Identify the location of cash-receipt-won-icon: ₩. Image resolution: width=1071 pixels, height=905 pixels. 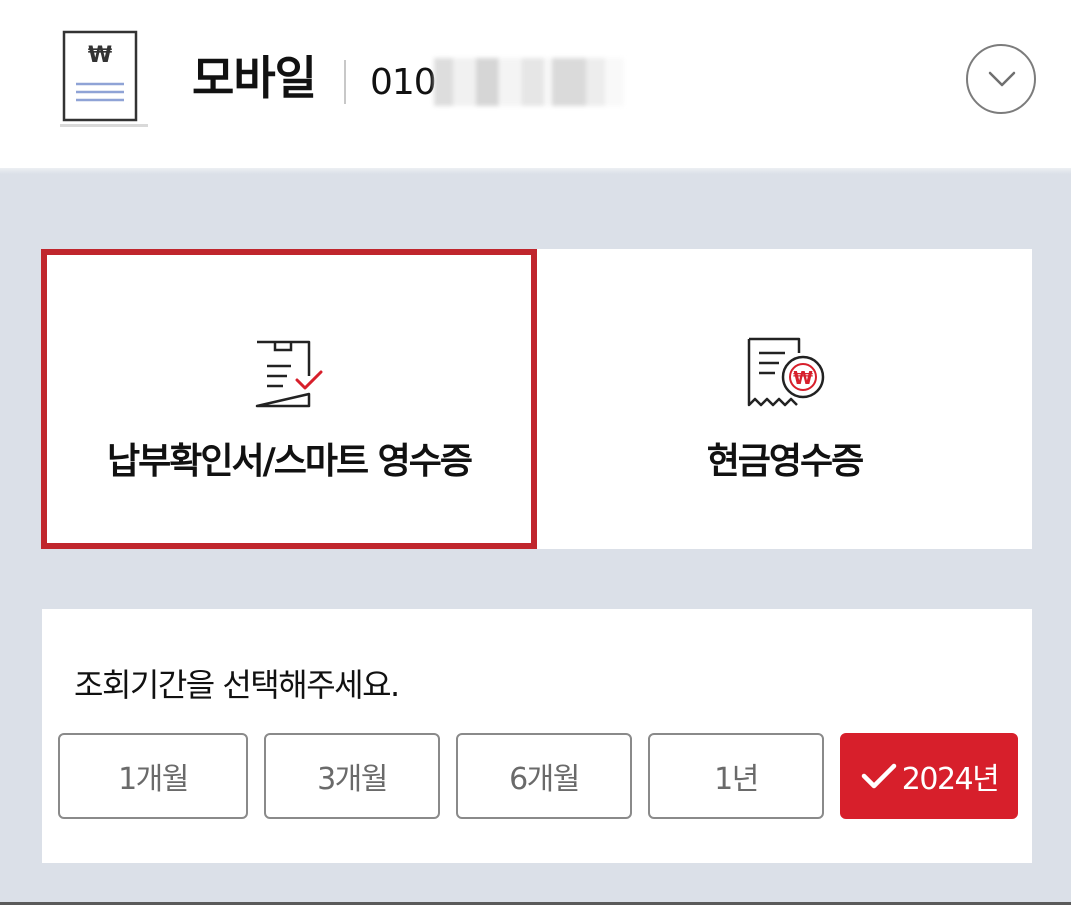
(785, 372).